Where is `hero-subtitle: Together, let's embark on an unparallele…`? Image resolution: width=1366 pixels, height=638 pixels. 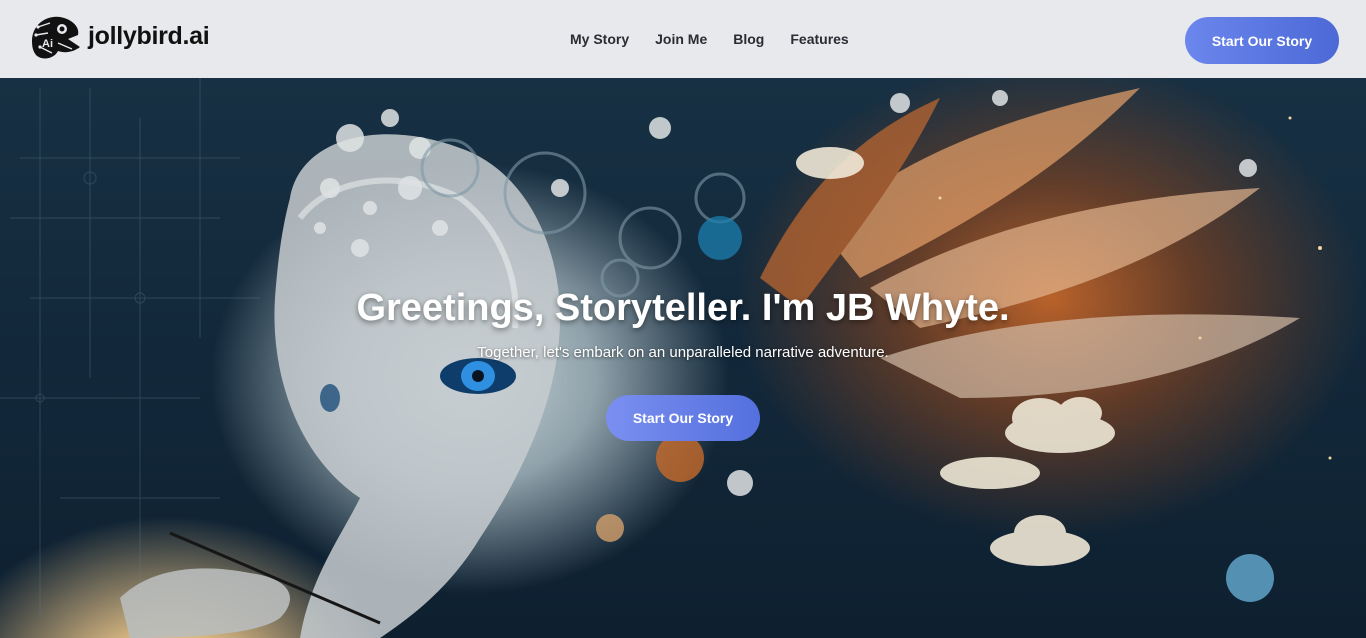
hero-subtitle: Together, let's embark on an unparallele… is located at coordinates (683, 352).